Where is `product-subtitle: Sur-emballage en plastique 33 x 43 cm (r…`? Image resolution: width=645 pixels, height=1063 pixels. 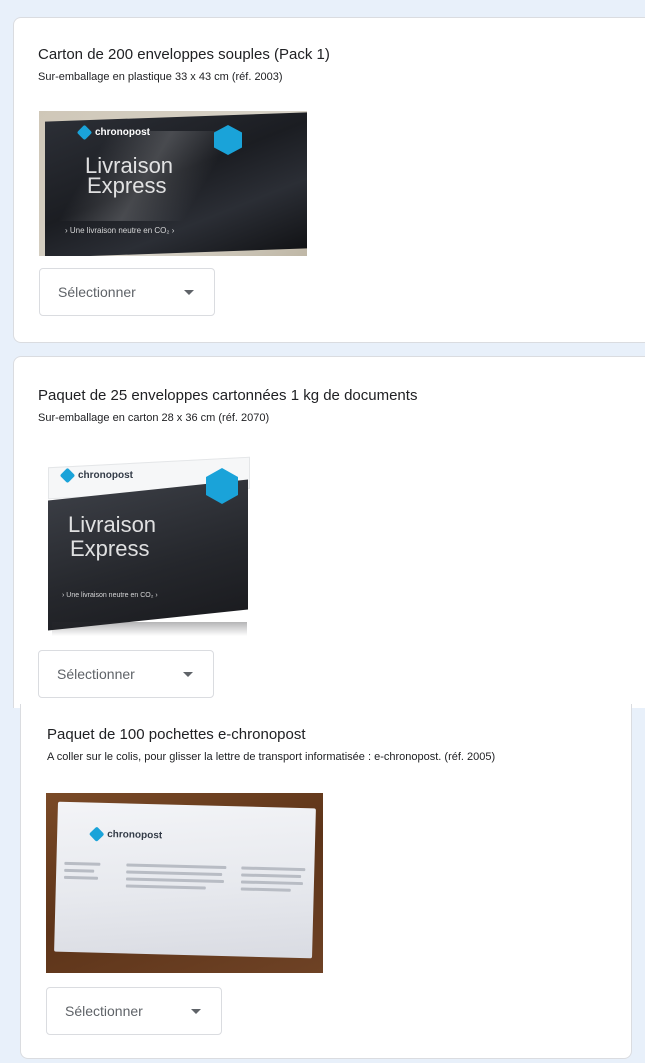 product-subtitle: Sur-emballage en plastique 33 x 43 cm (r… is located at coordinates (160, 77).